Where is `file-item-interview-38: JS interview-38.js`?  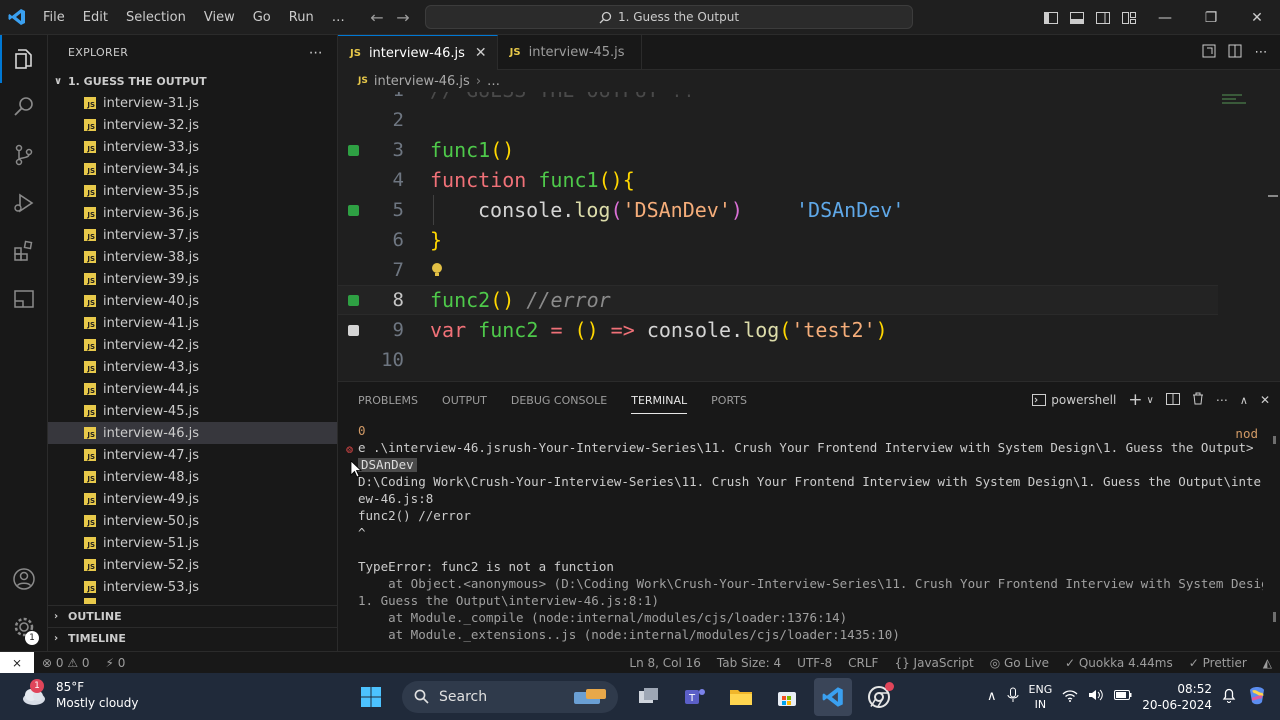 file-item-interview-38: JS interview-38.js is located at coordinates (192, 257).